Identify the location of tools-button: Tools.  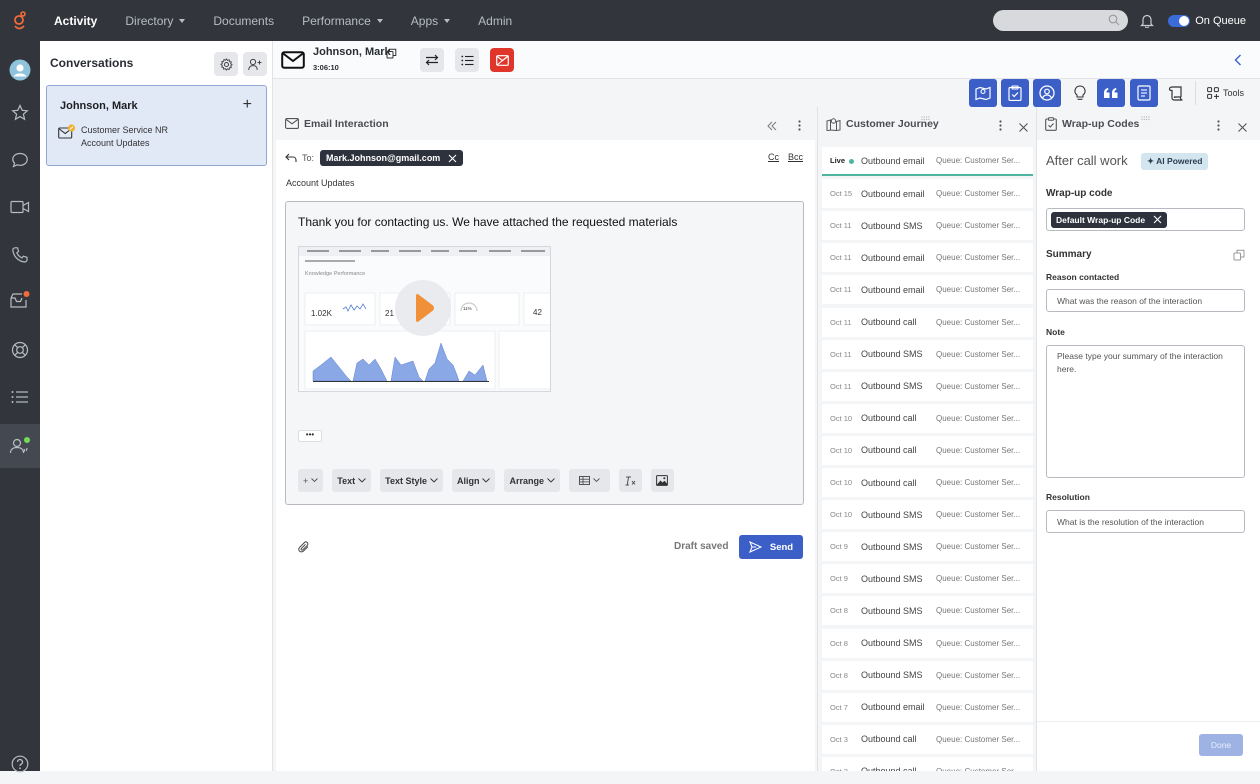
(1225, 93).